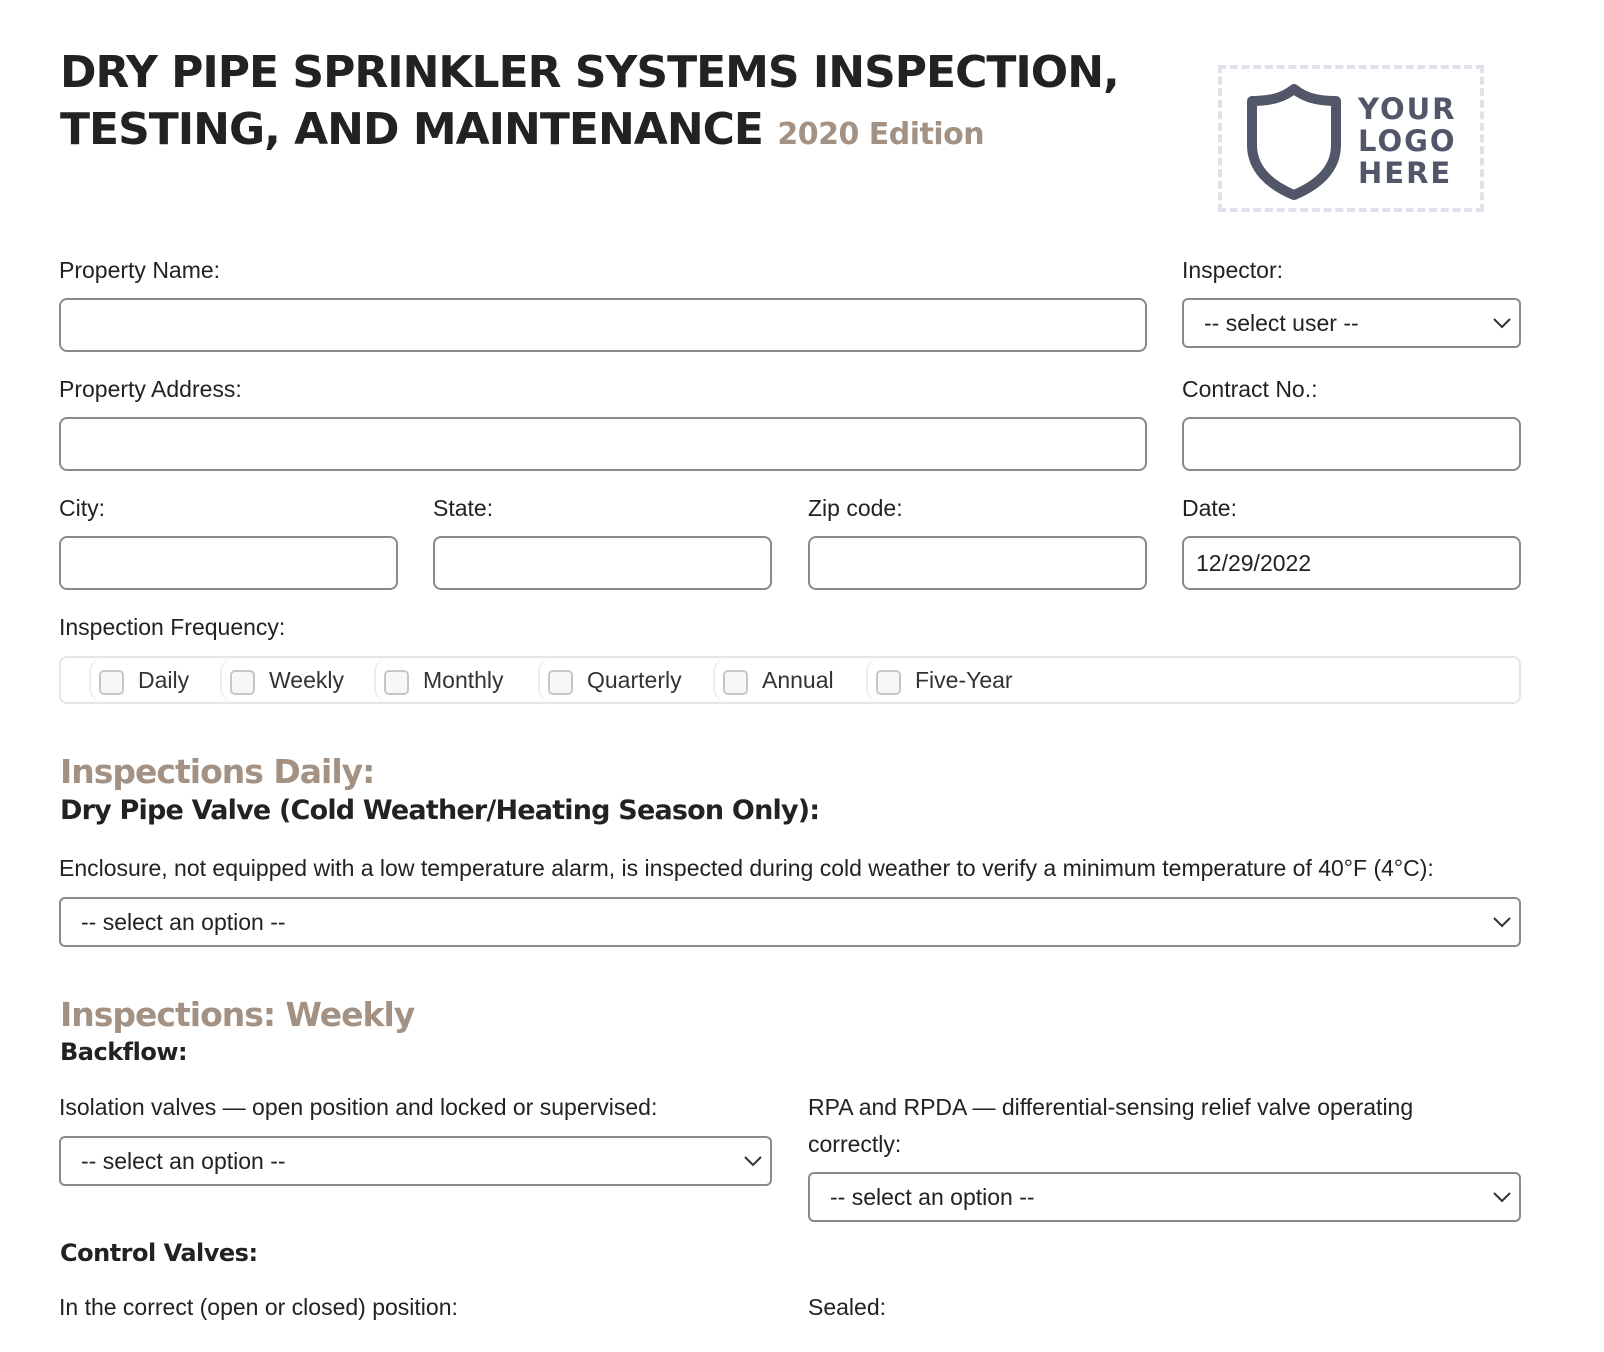  I want to click on city-label: City:, so click(82, 508).